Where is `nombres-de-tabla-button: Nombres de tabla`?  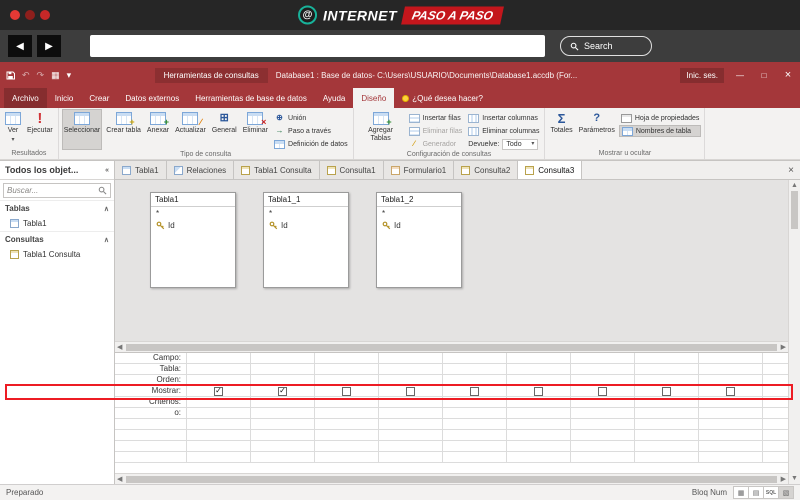 nombres-de-tabla-button: Nombres de tabla is located at coordinates (660, 131).